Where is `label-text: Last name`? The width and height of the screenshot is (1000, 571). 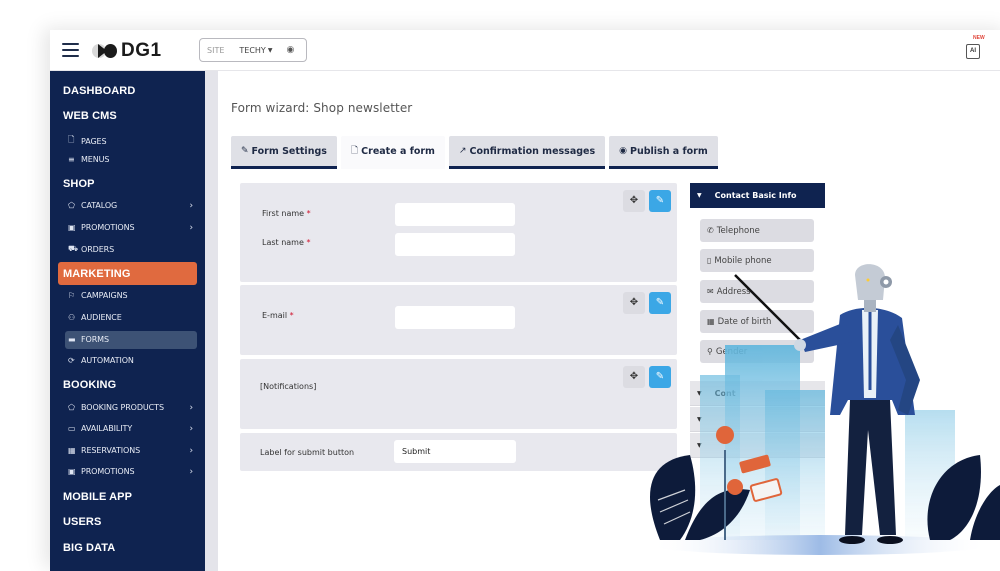 label-text: Last name is located at coordinates (283, 242).